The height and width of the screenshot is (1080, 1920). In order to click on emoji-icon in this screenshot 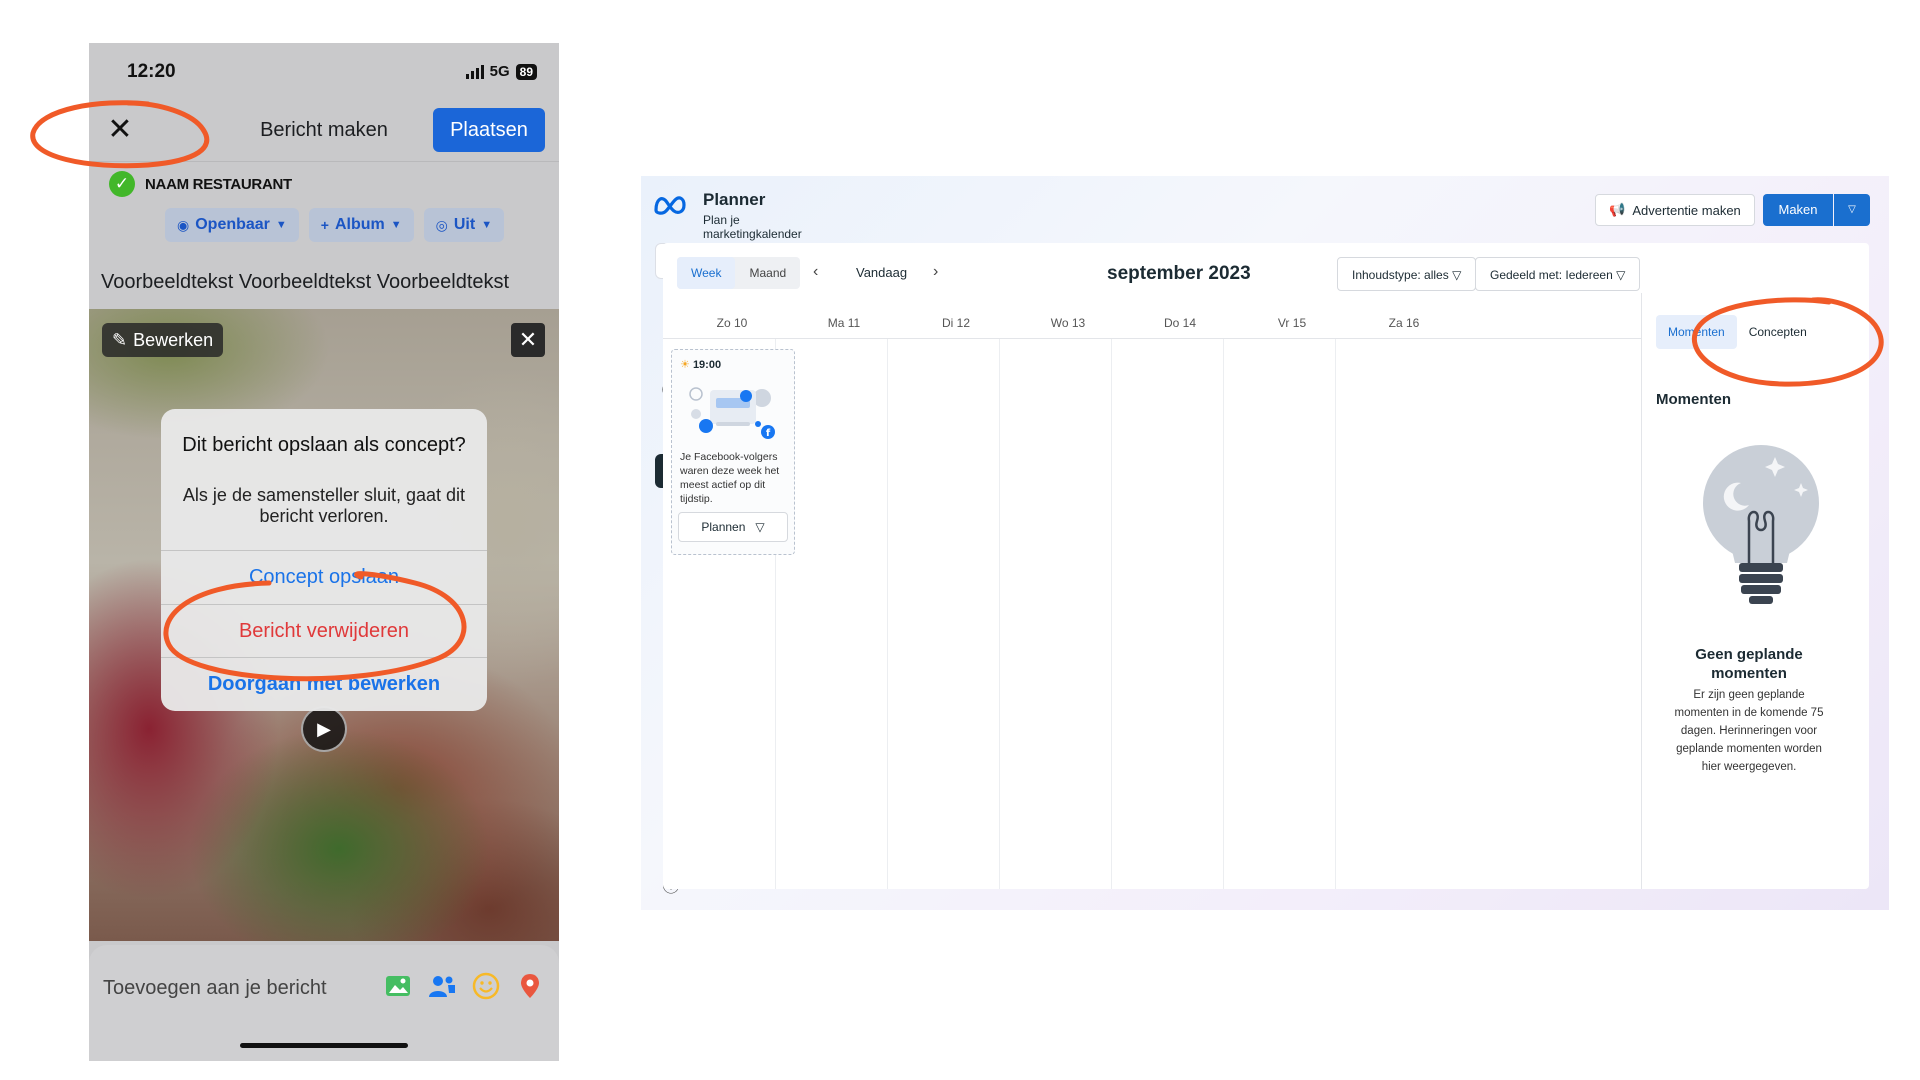, I will do `click(486, 986)`.